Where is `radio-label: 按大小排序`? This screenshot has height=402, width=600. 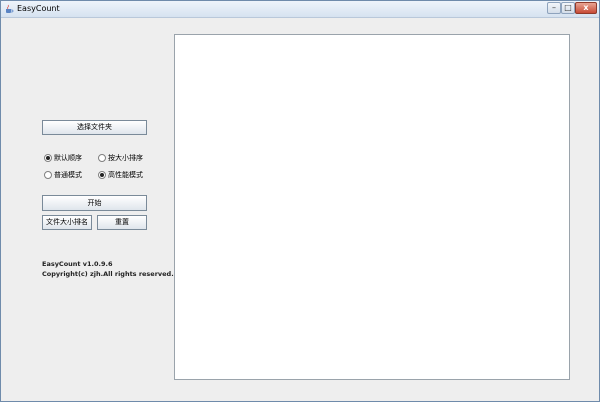
radio-label: 按大小排序 is located at coordinates (125, 158).